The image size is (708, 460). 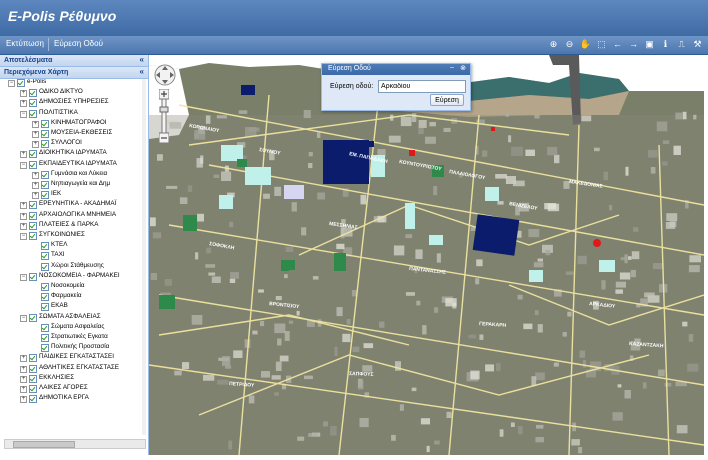 What do you see at coordinates (665, 44) in the screenshot?
I see `info-icon: ℹ` at bounding box center [665, 44].